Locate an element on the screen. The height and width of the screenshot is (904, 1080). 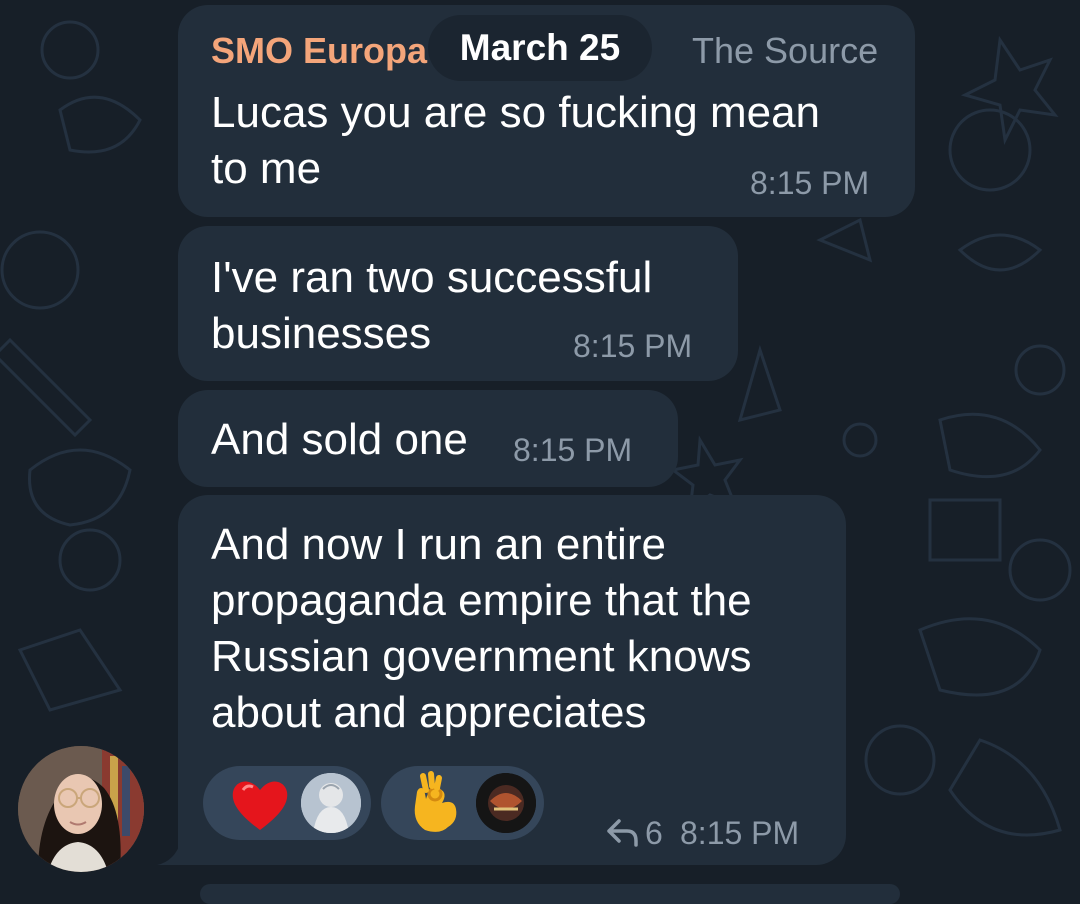
reply-arrow-icon is located at coordinates (622, 833).